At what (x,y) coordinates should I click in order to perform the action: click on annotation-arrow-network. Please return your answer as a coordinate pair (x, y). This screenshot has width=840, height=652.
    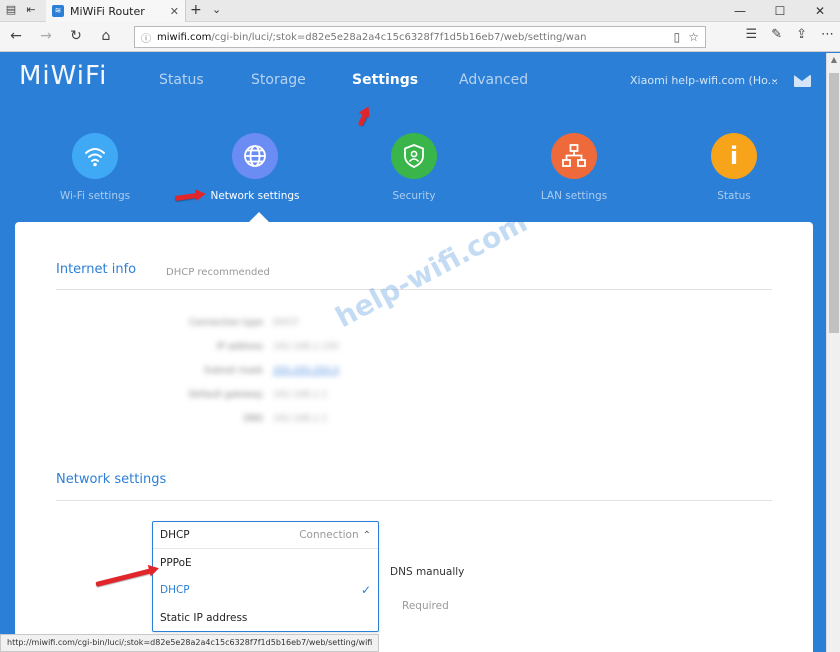
    Looking at the image, I should click on (187, 196).